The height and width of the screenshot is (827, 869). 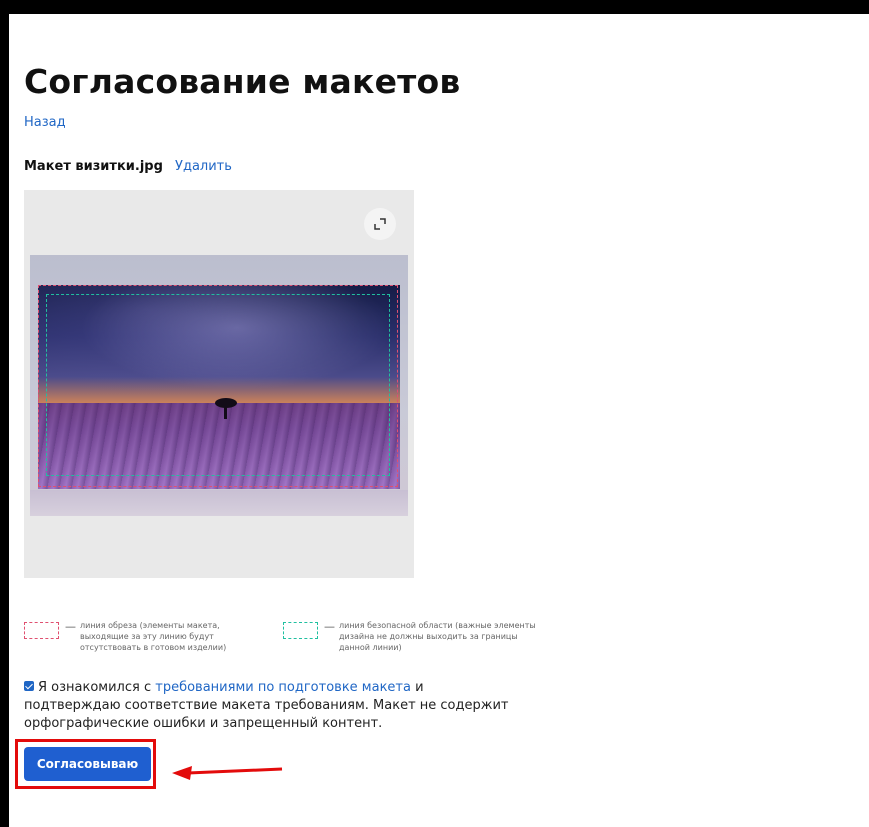 I want to click on window-frame-left, so click(x=4, y=413).